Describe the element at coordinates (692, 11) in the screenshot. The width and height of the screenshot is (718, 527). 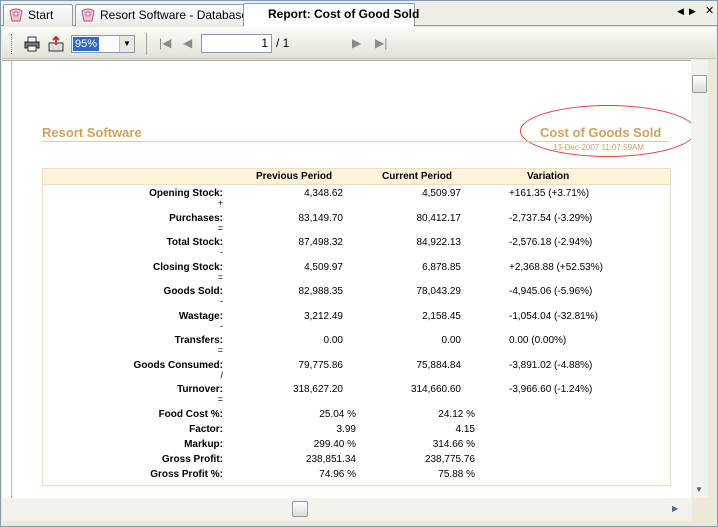
I see `tab-scroll-right-icon: ▶` at that location.